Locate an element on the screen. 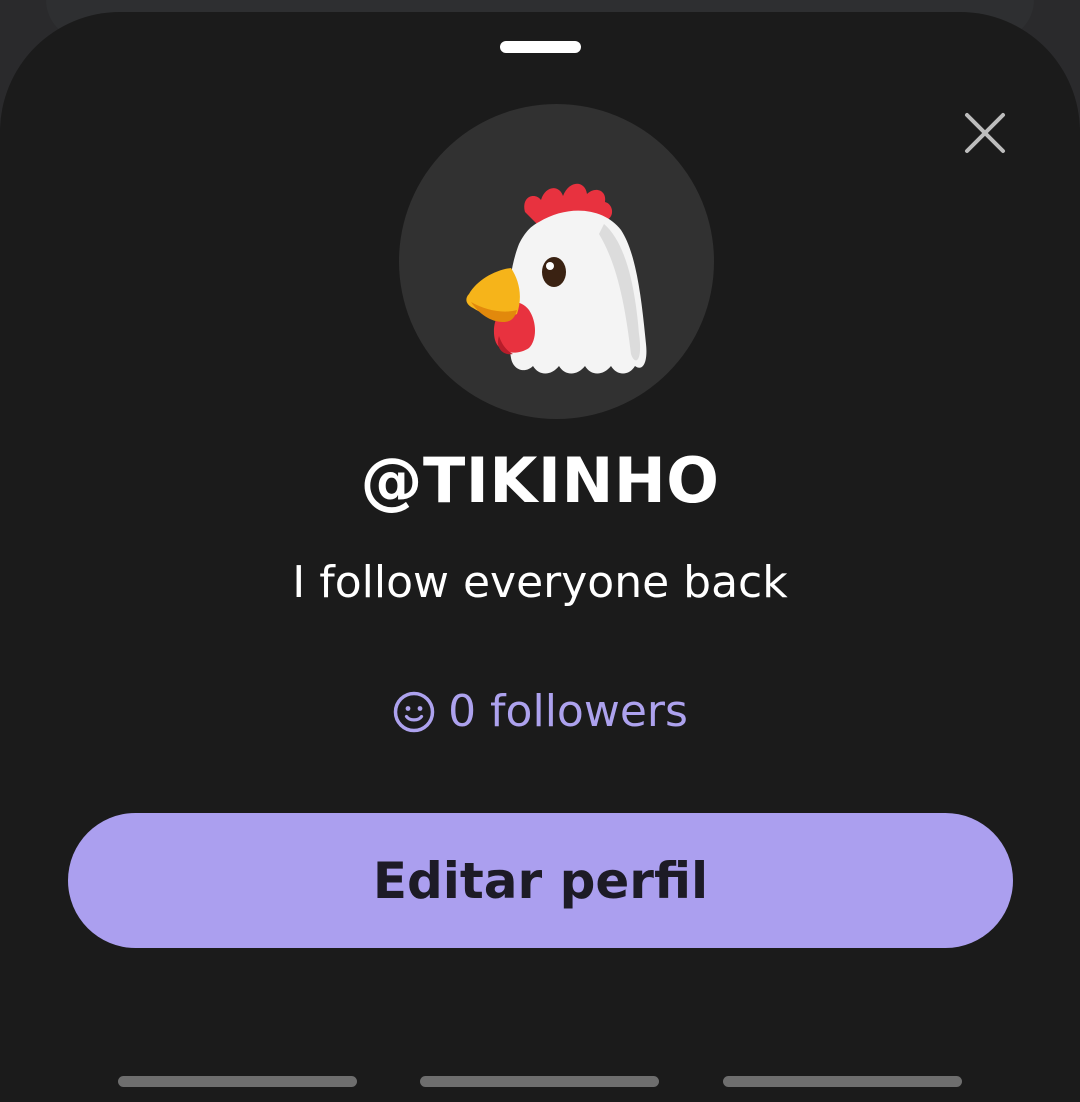  edit-profile-label: Editar perfil is located at coordinates (540, 880).